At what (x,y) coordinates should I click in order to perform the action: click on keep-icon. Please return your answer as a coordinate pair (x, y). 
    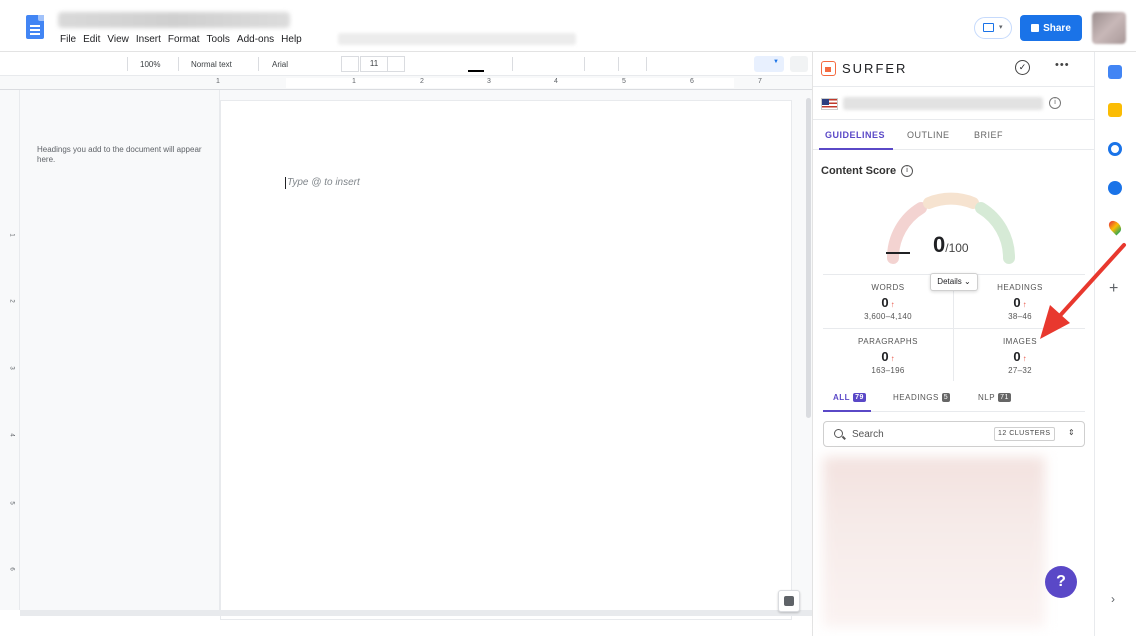
    Looking at the image, I should click on (1115, 110).